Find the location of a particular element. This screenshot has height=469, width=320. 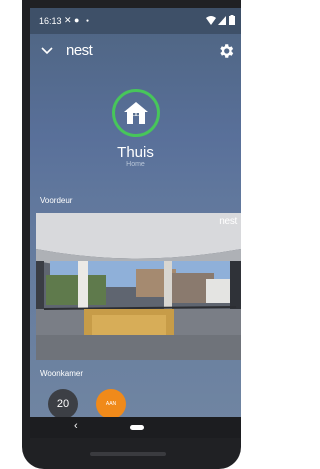

thermostat-button: 20 is located at coordinates (63, 404).